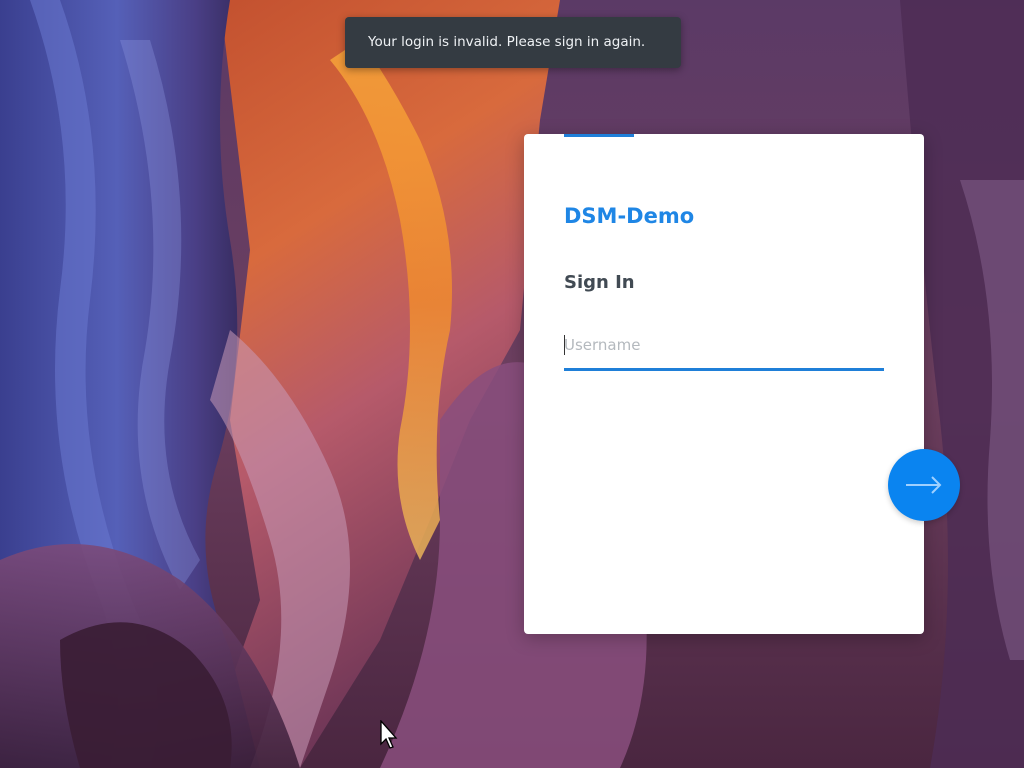 This screenshot has height=768, width=1024. What do you see at coordinates (599, 282) in the screenshot?
I see `sign-in-heading: Sign In` at bounding box center [599, 282].